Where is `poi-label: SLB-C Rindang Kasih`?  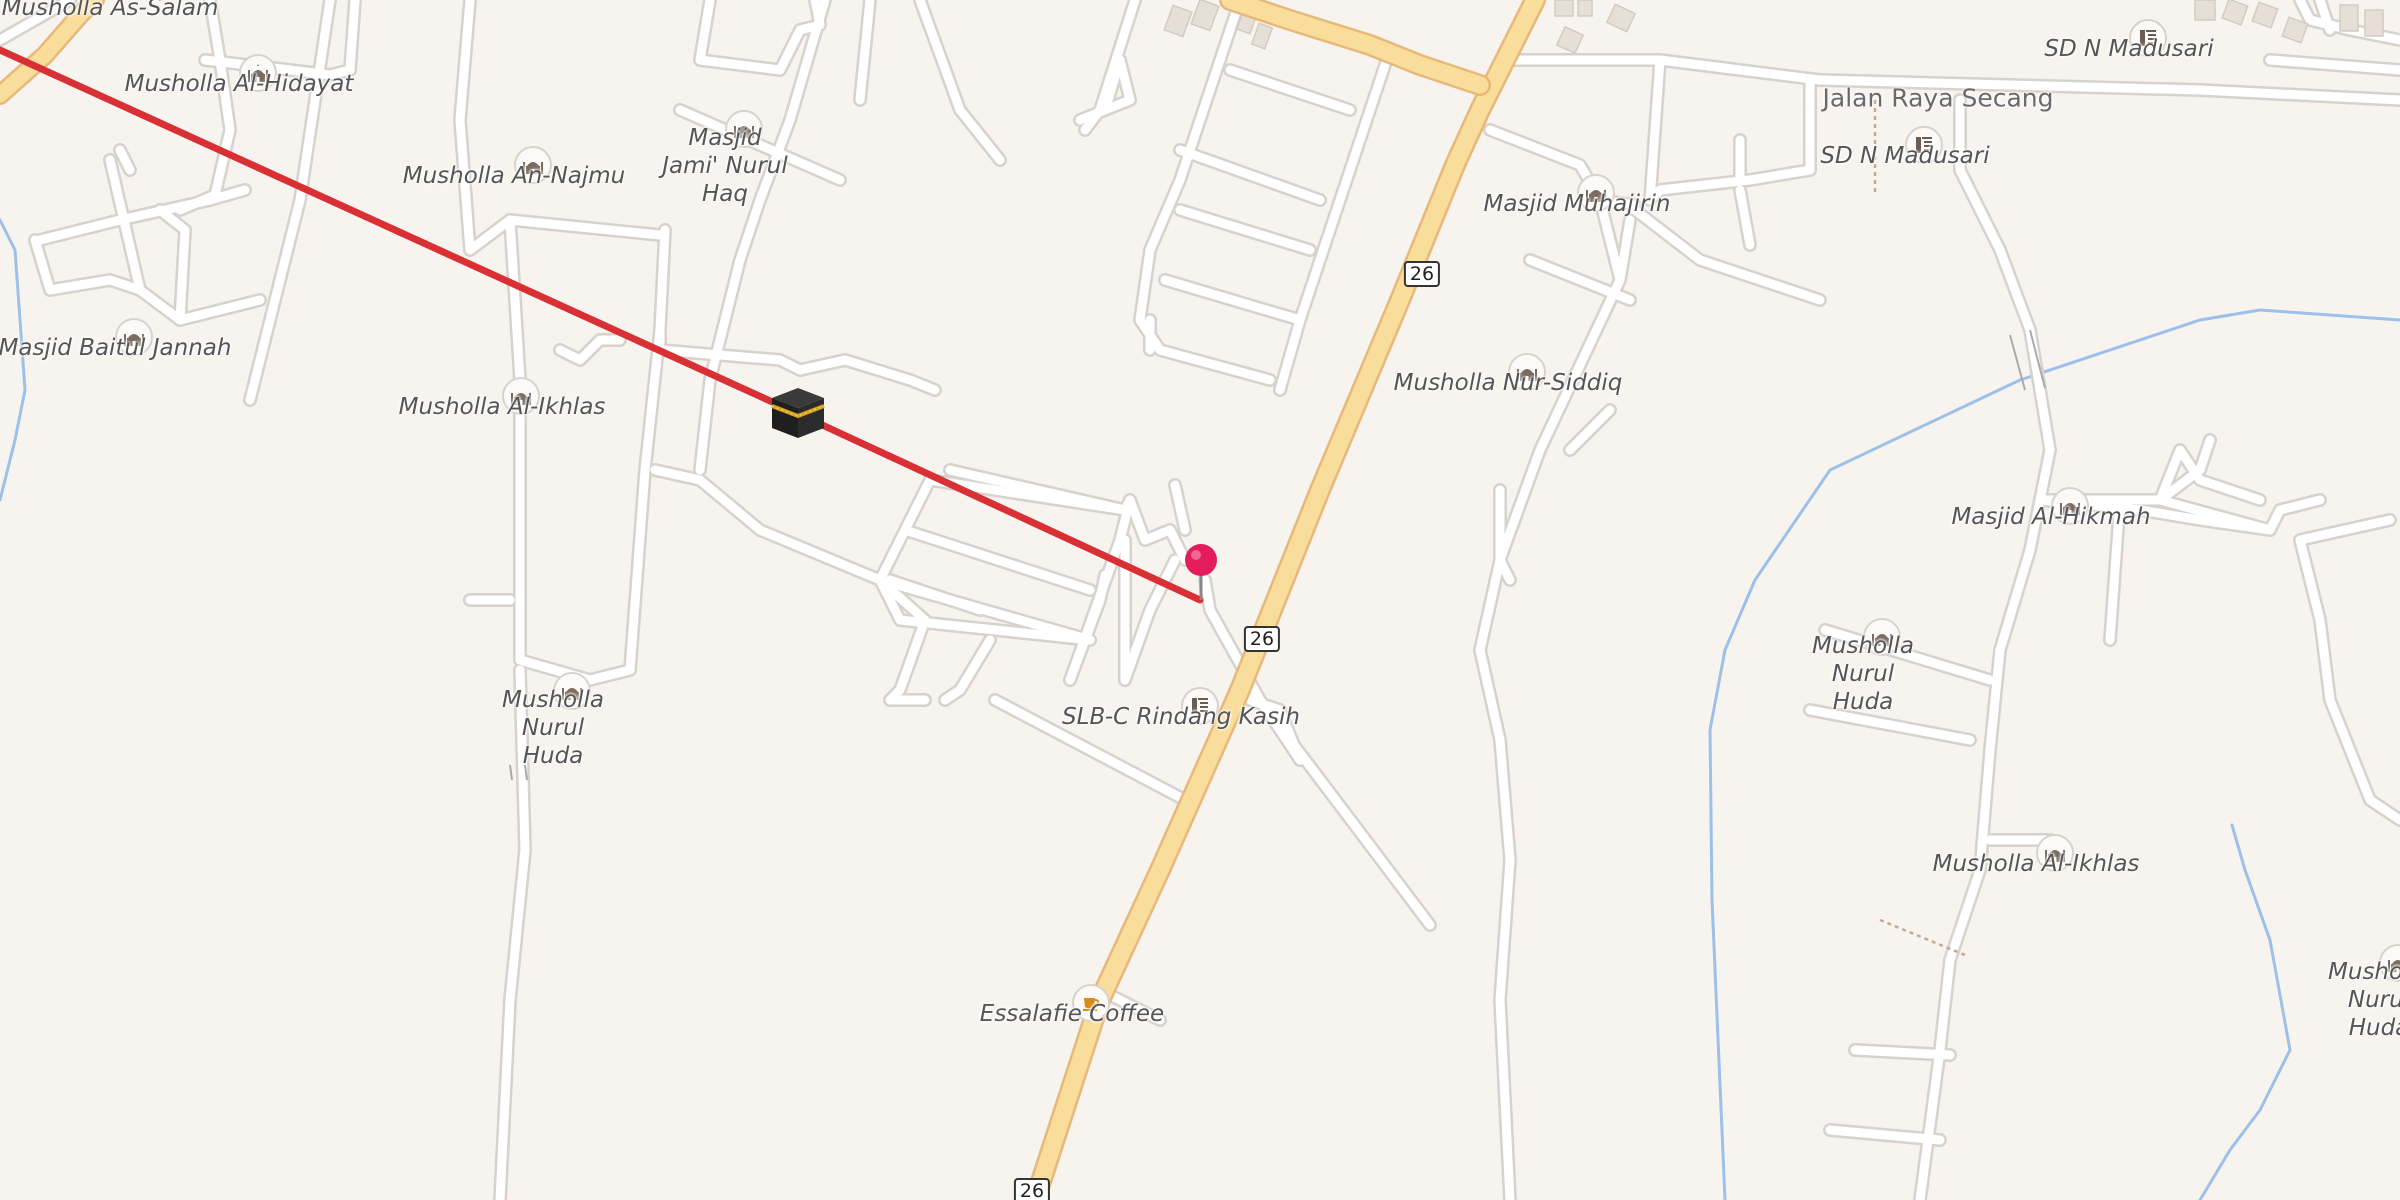
poi-label: SLB-C Rindang Kasih is located at coordinates (1181, 717).